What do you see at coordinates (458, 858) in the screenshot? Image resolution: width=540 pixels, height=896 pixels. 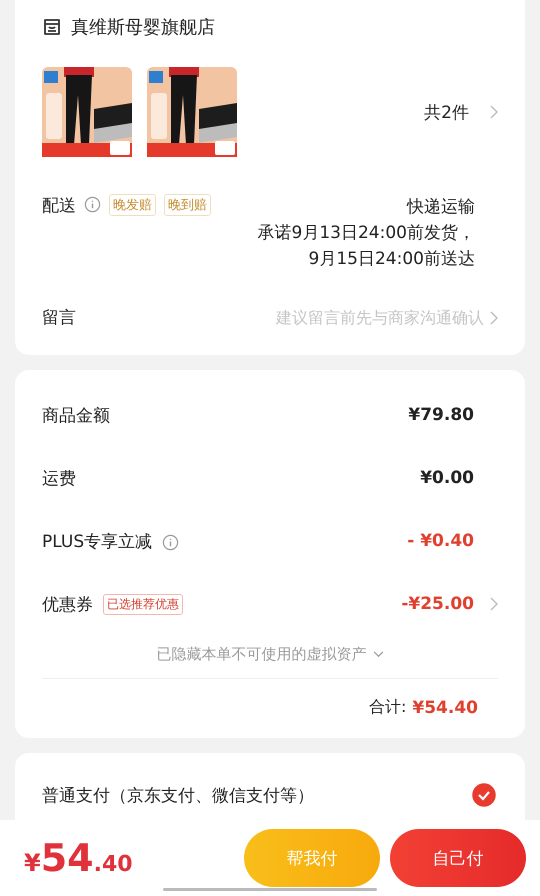 I see `pay-button: 自己付` at bounding box center [458, 858].